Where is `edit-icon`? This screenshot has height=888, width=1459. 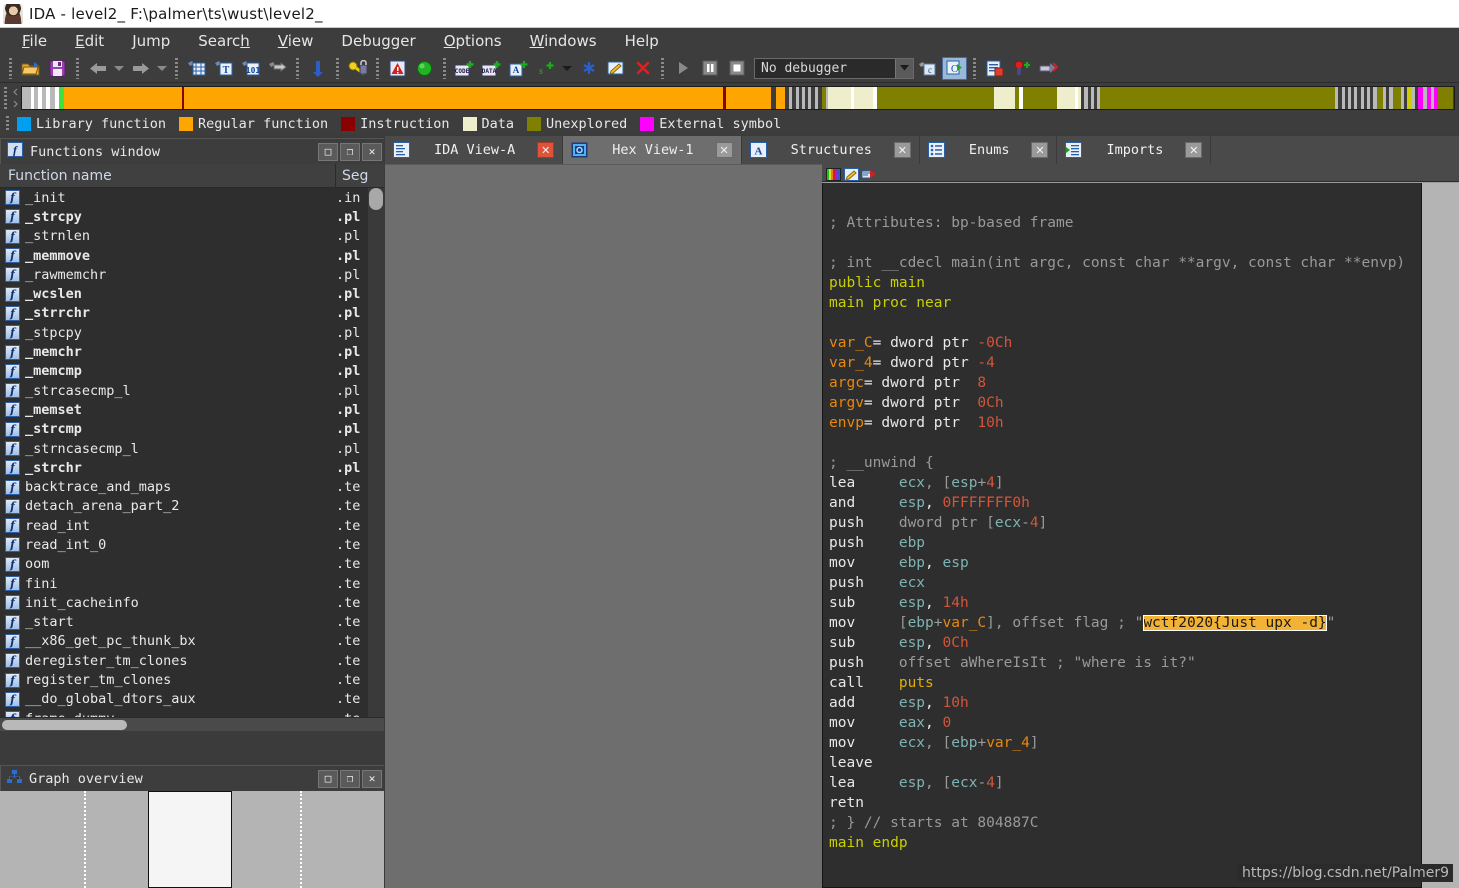 edit-icon is located at coordinates (851, 173).